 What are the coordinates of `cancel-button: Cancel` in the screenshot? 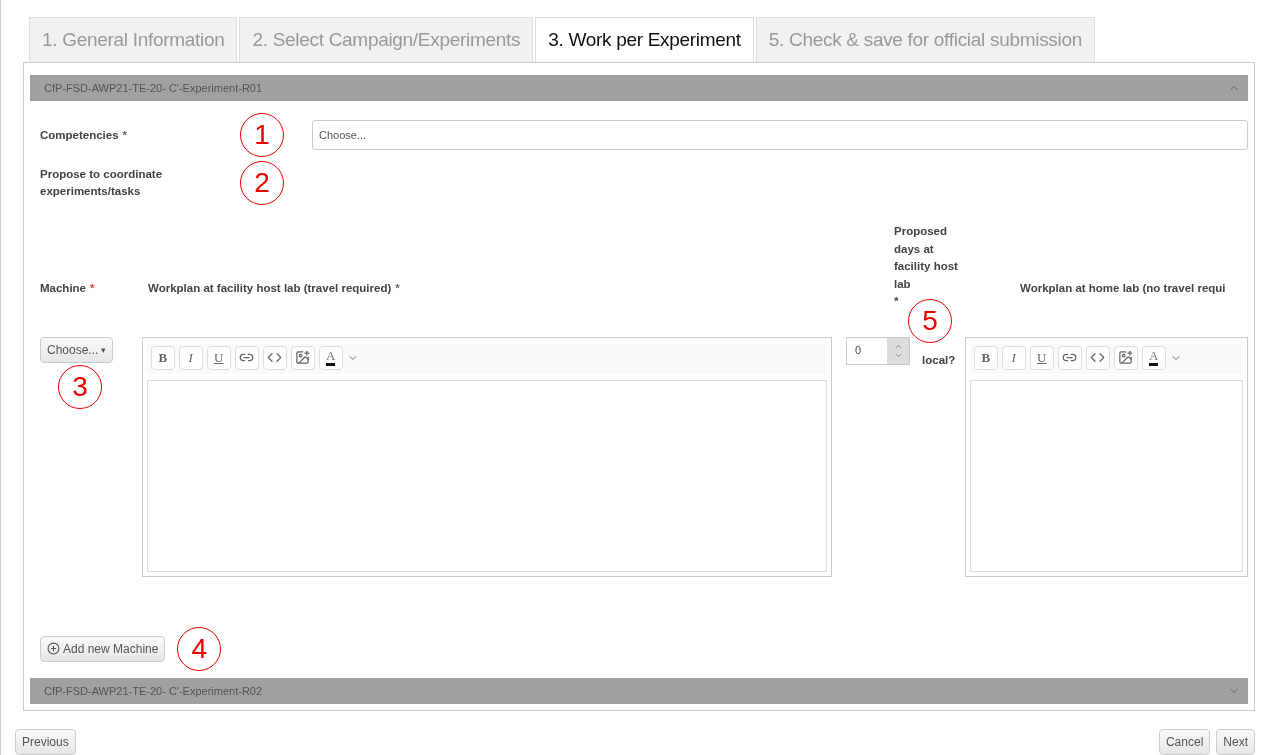 It's located at (1184, 742).